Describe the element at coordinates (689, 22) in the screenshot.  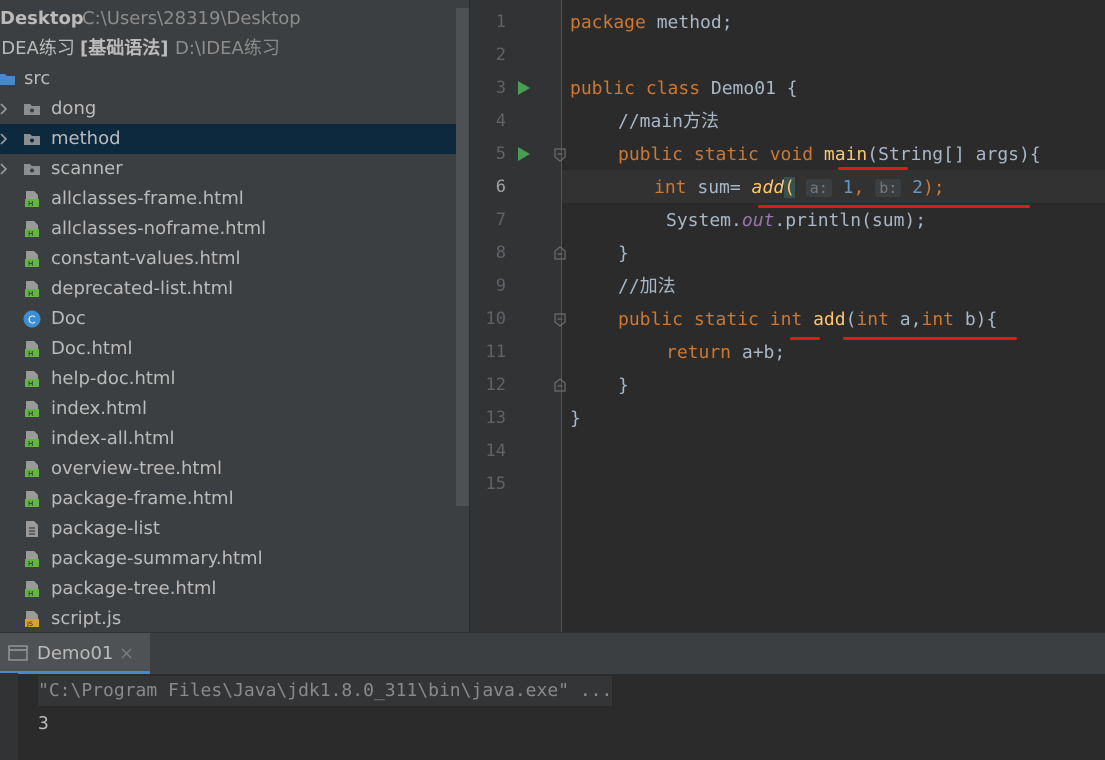
I see `code-text: method;` at that location.